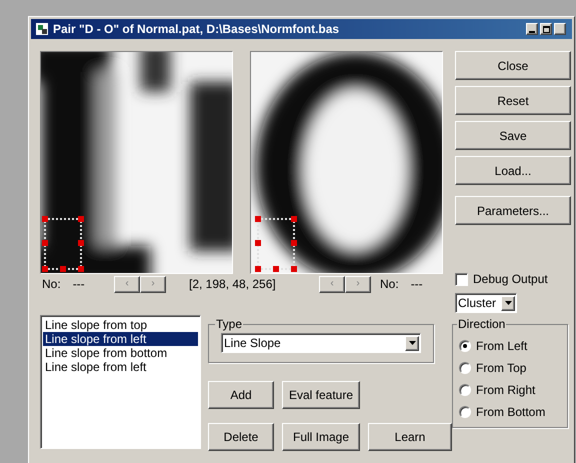  Describe the element at coordinates (321, 437) in the screenshot. I see `dialog-button: Full Image` at that location.